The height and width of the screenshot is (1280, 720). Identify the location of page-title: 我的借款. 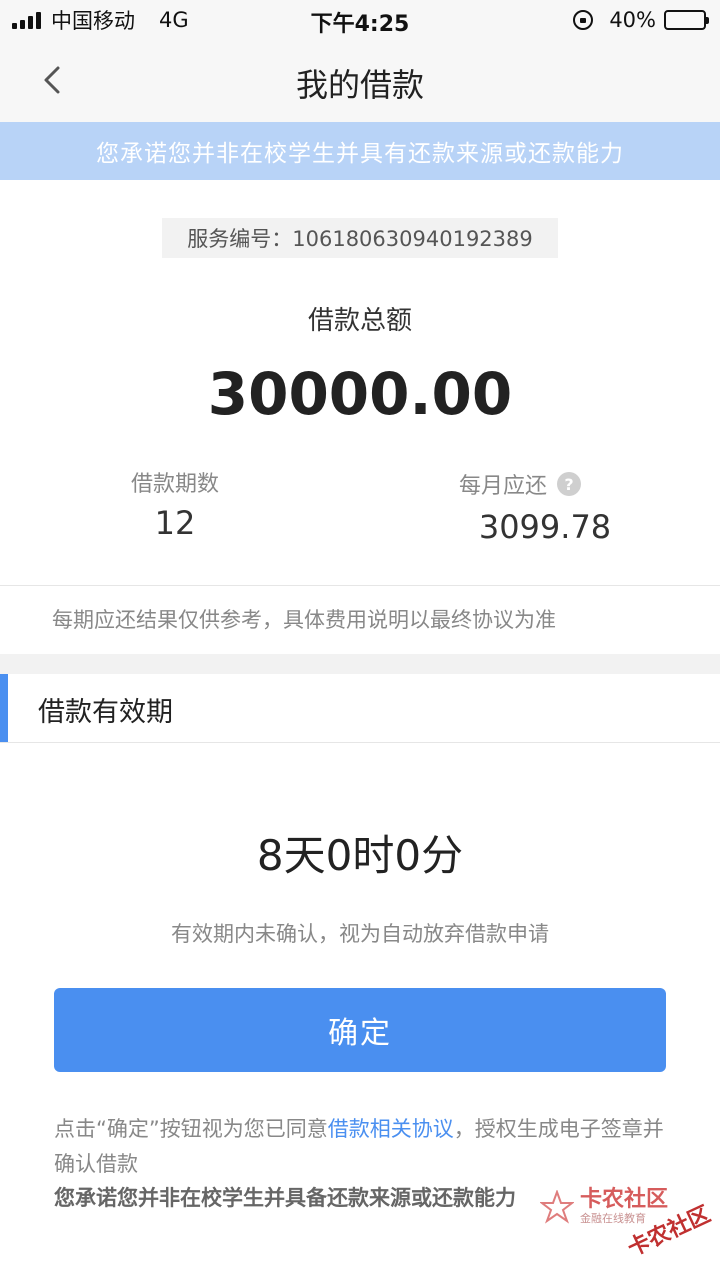
(359, 85).